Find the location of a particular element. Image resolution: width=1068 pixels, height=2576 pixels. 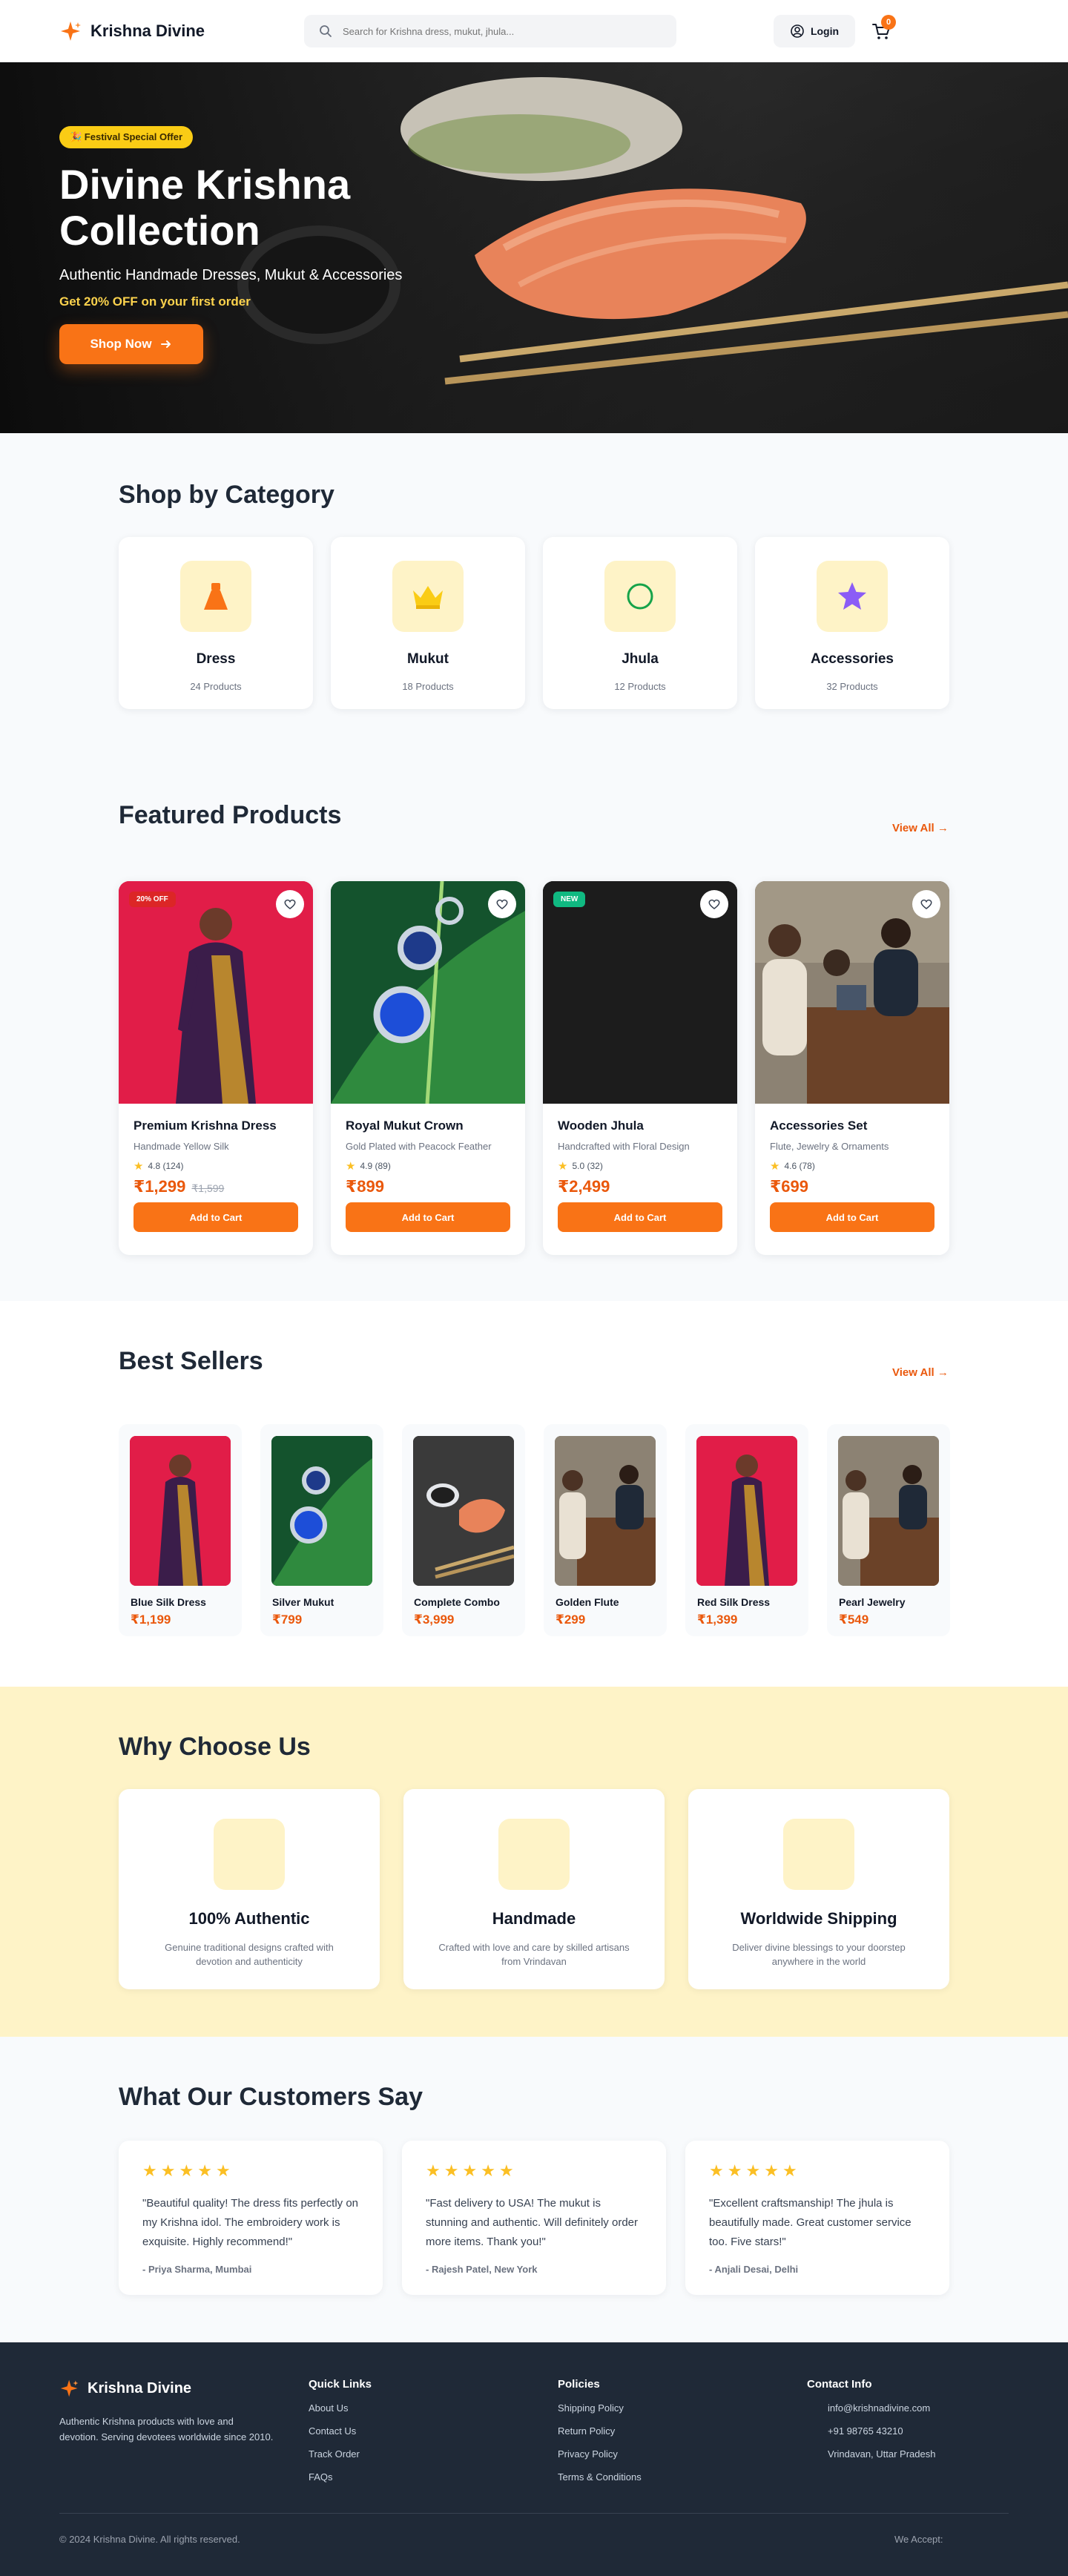

best-seller-card: Complete Combo ₹3,999 is located at coordinates (463, 1530).